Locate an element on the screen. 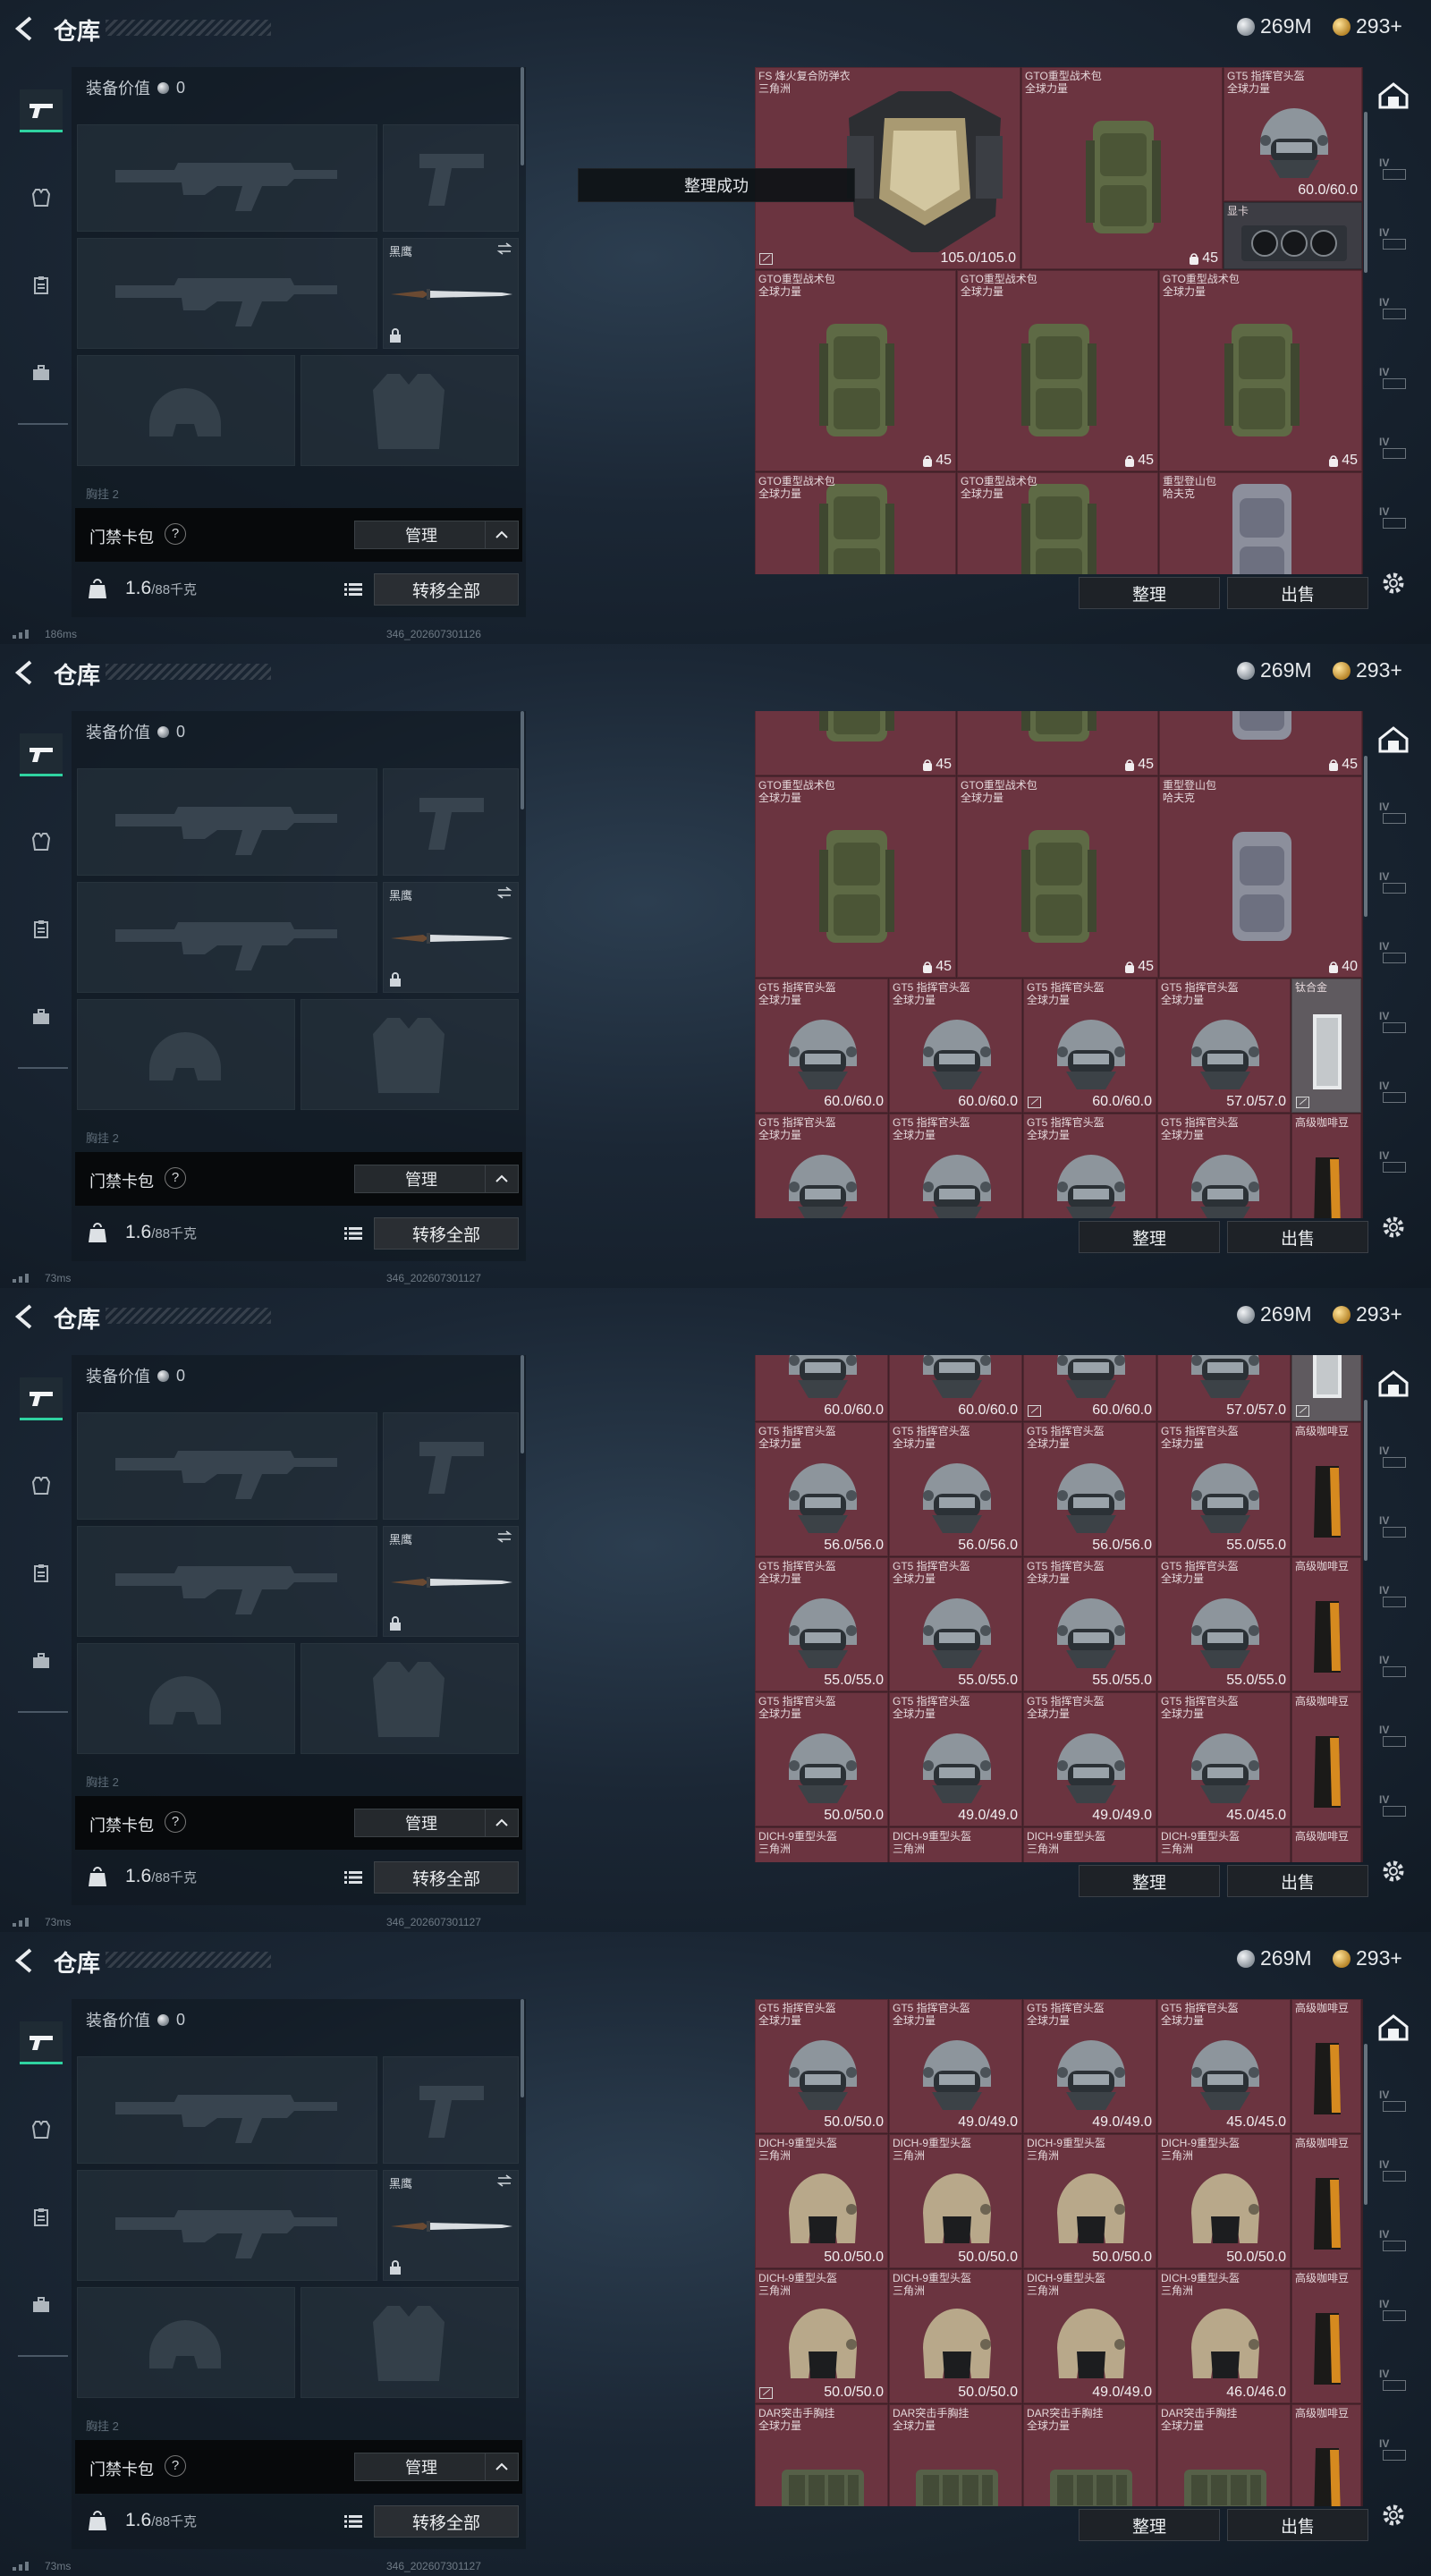 This screenshot has height=2576, width=1431. stash-item-backpack: 重型登山包 哈夫克 is located at coordinates (1261, 523).